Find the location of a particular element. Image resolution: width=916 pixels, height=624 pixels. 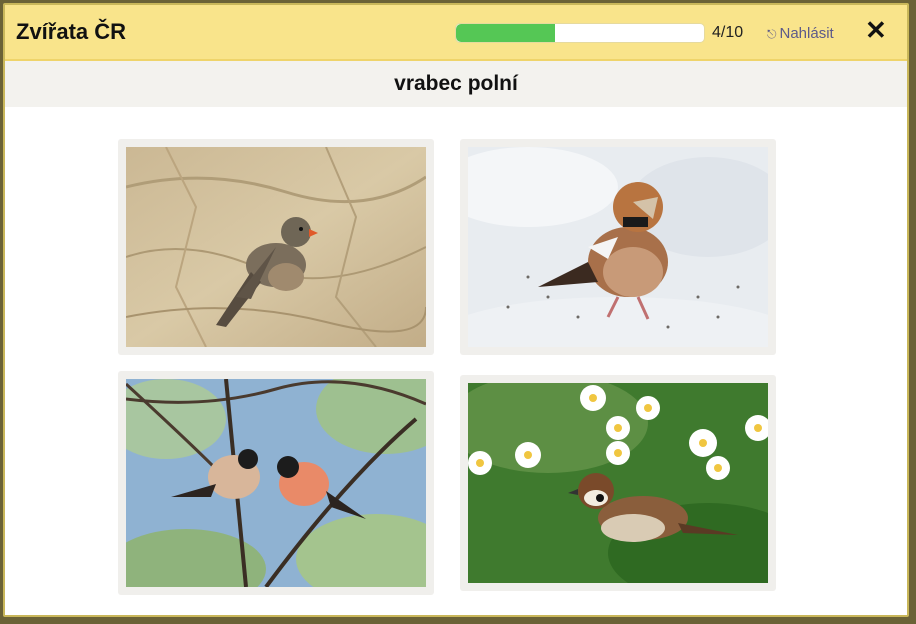

close-button: ✕ is located at coordinates (876, 30).